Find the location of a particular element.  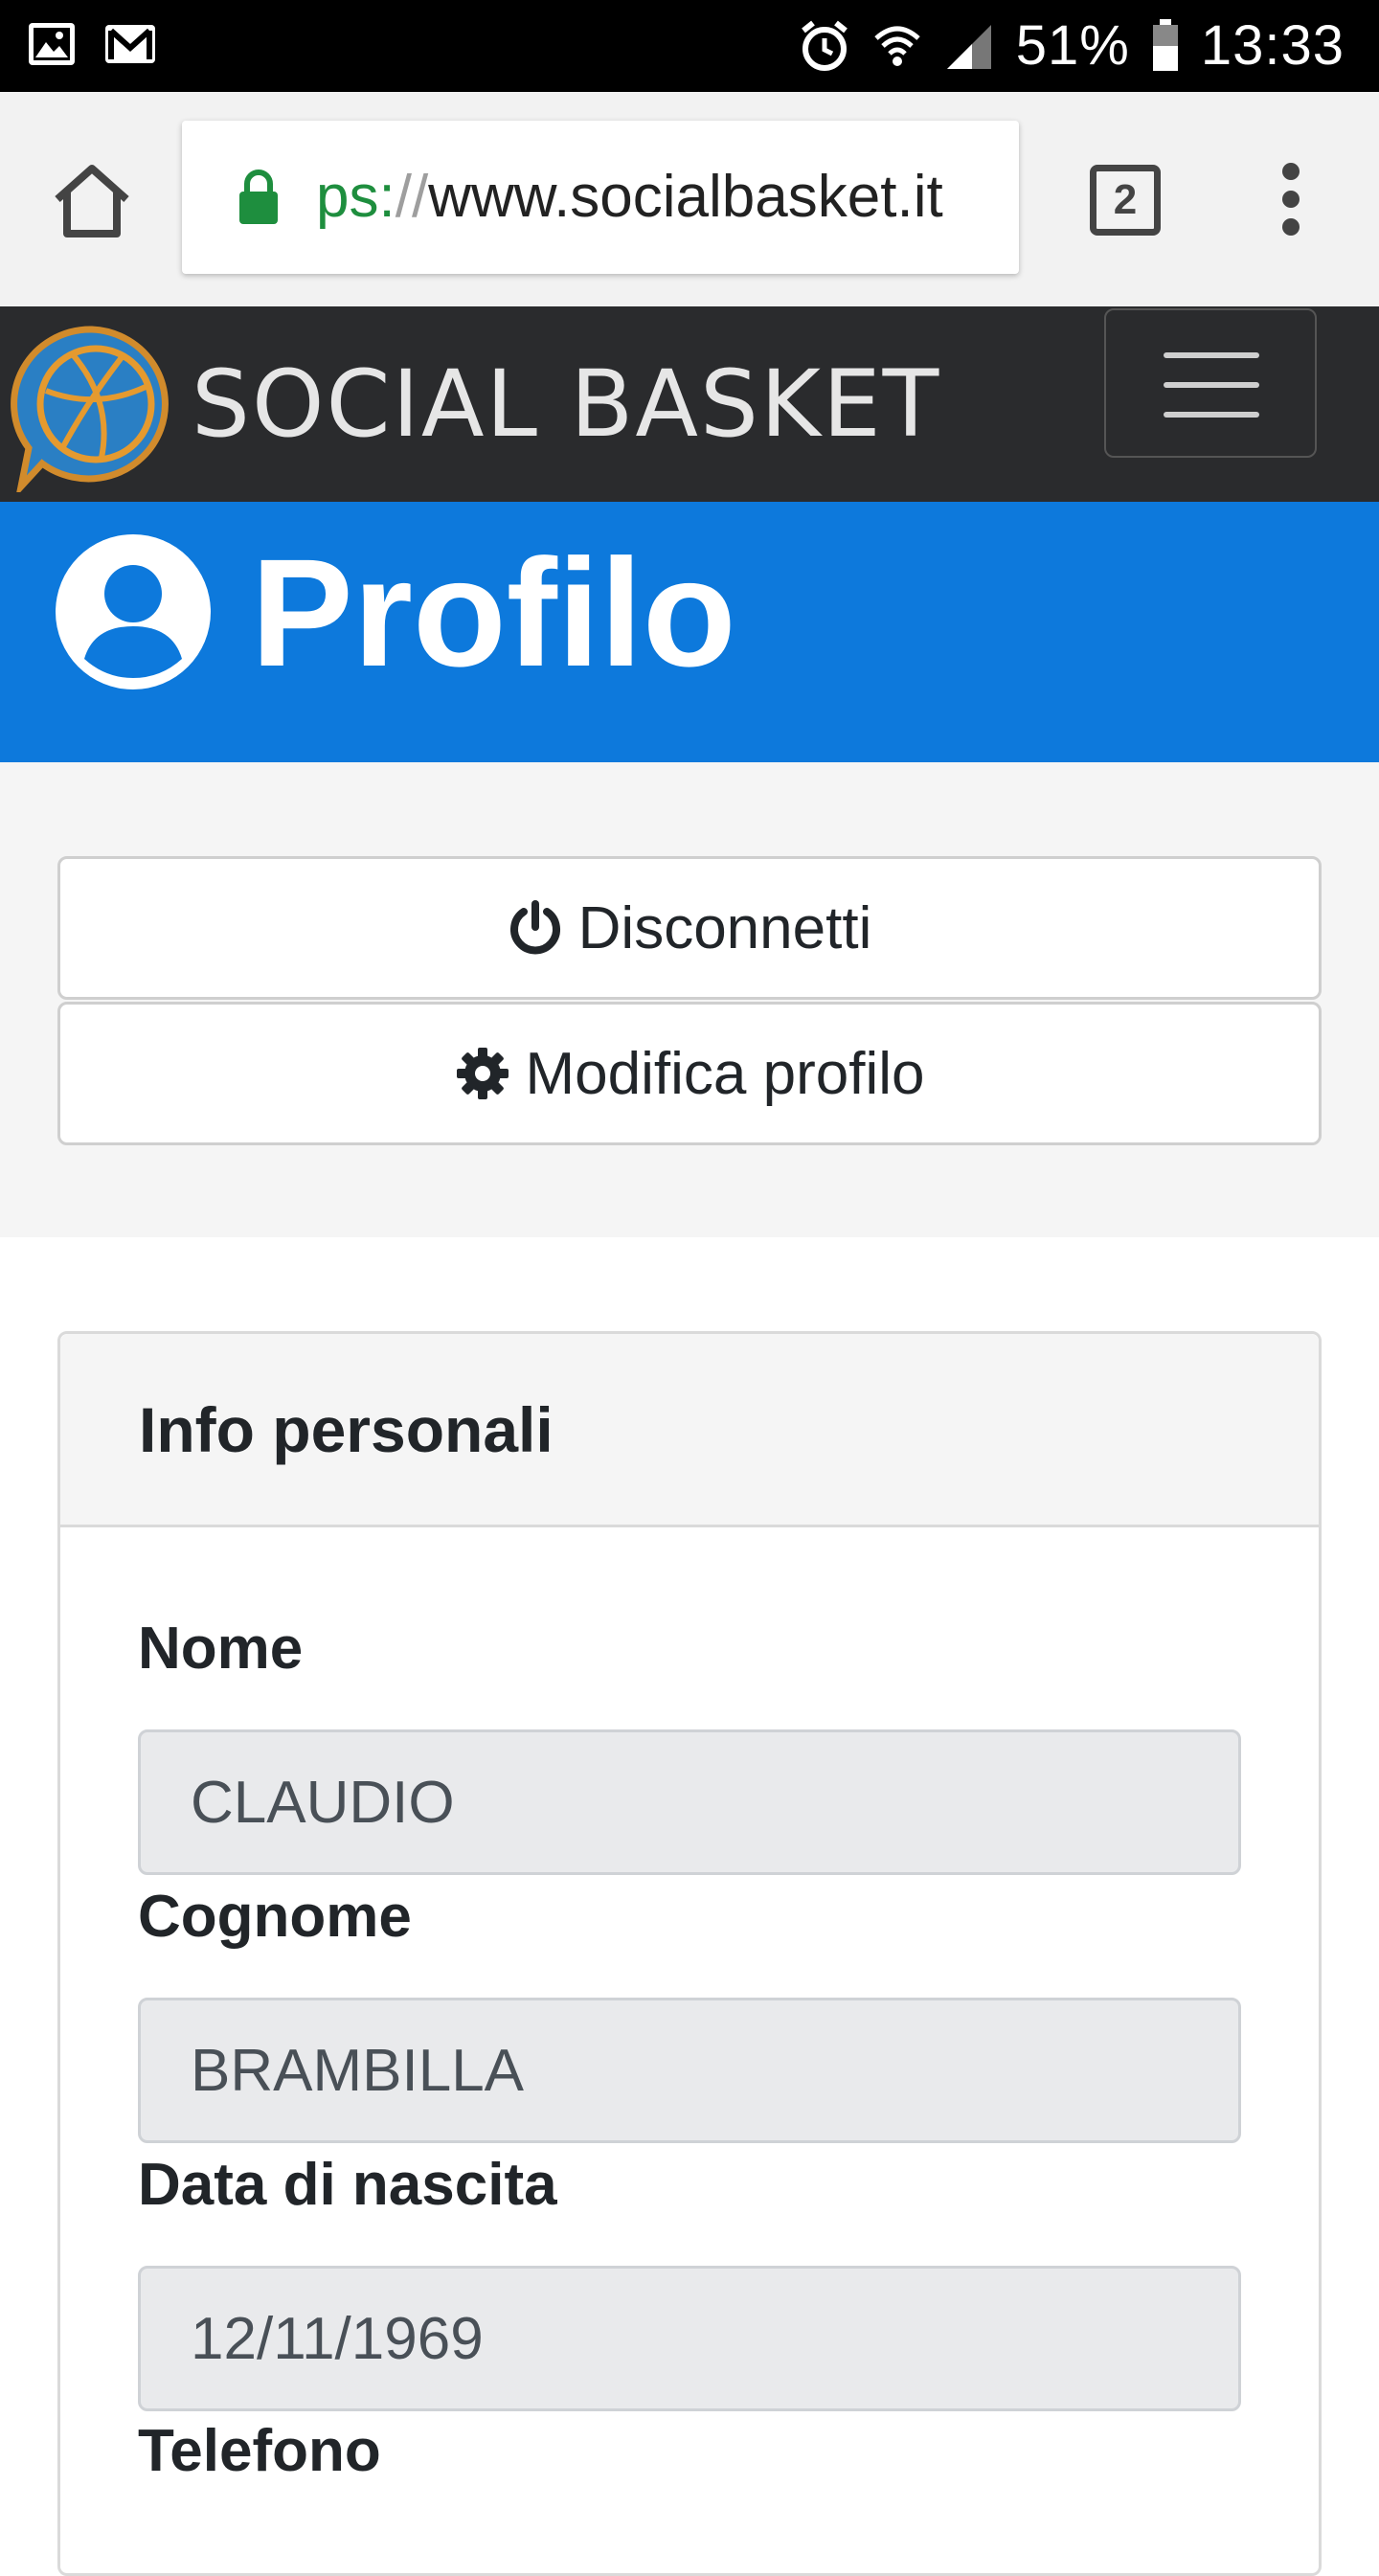

battery-icon is located at coordinates (1165, 45).